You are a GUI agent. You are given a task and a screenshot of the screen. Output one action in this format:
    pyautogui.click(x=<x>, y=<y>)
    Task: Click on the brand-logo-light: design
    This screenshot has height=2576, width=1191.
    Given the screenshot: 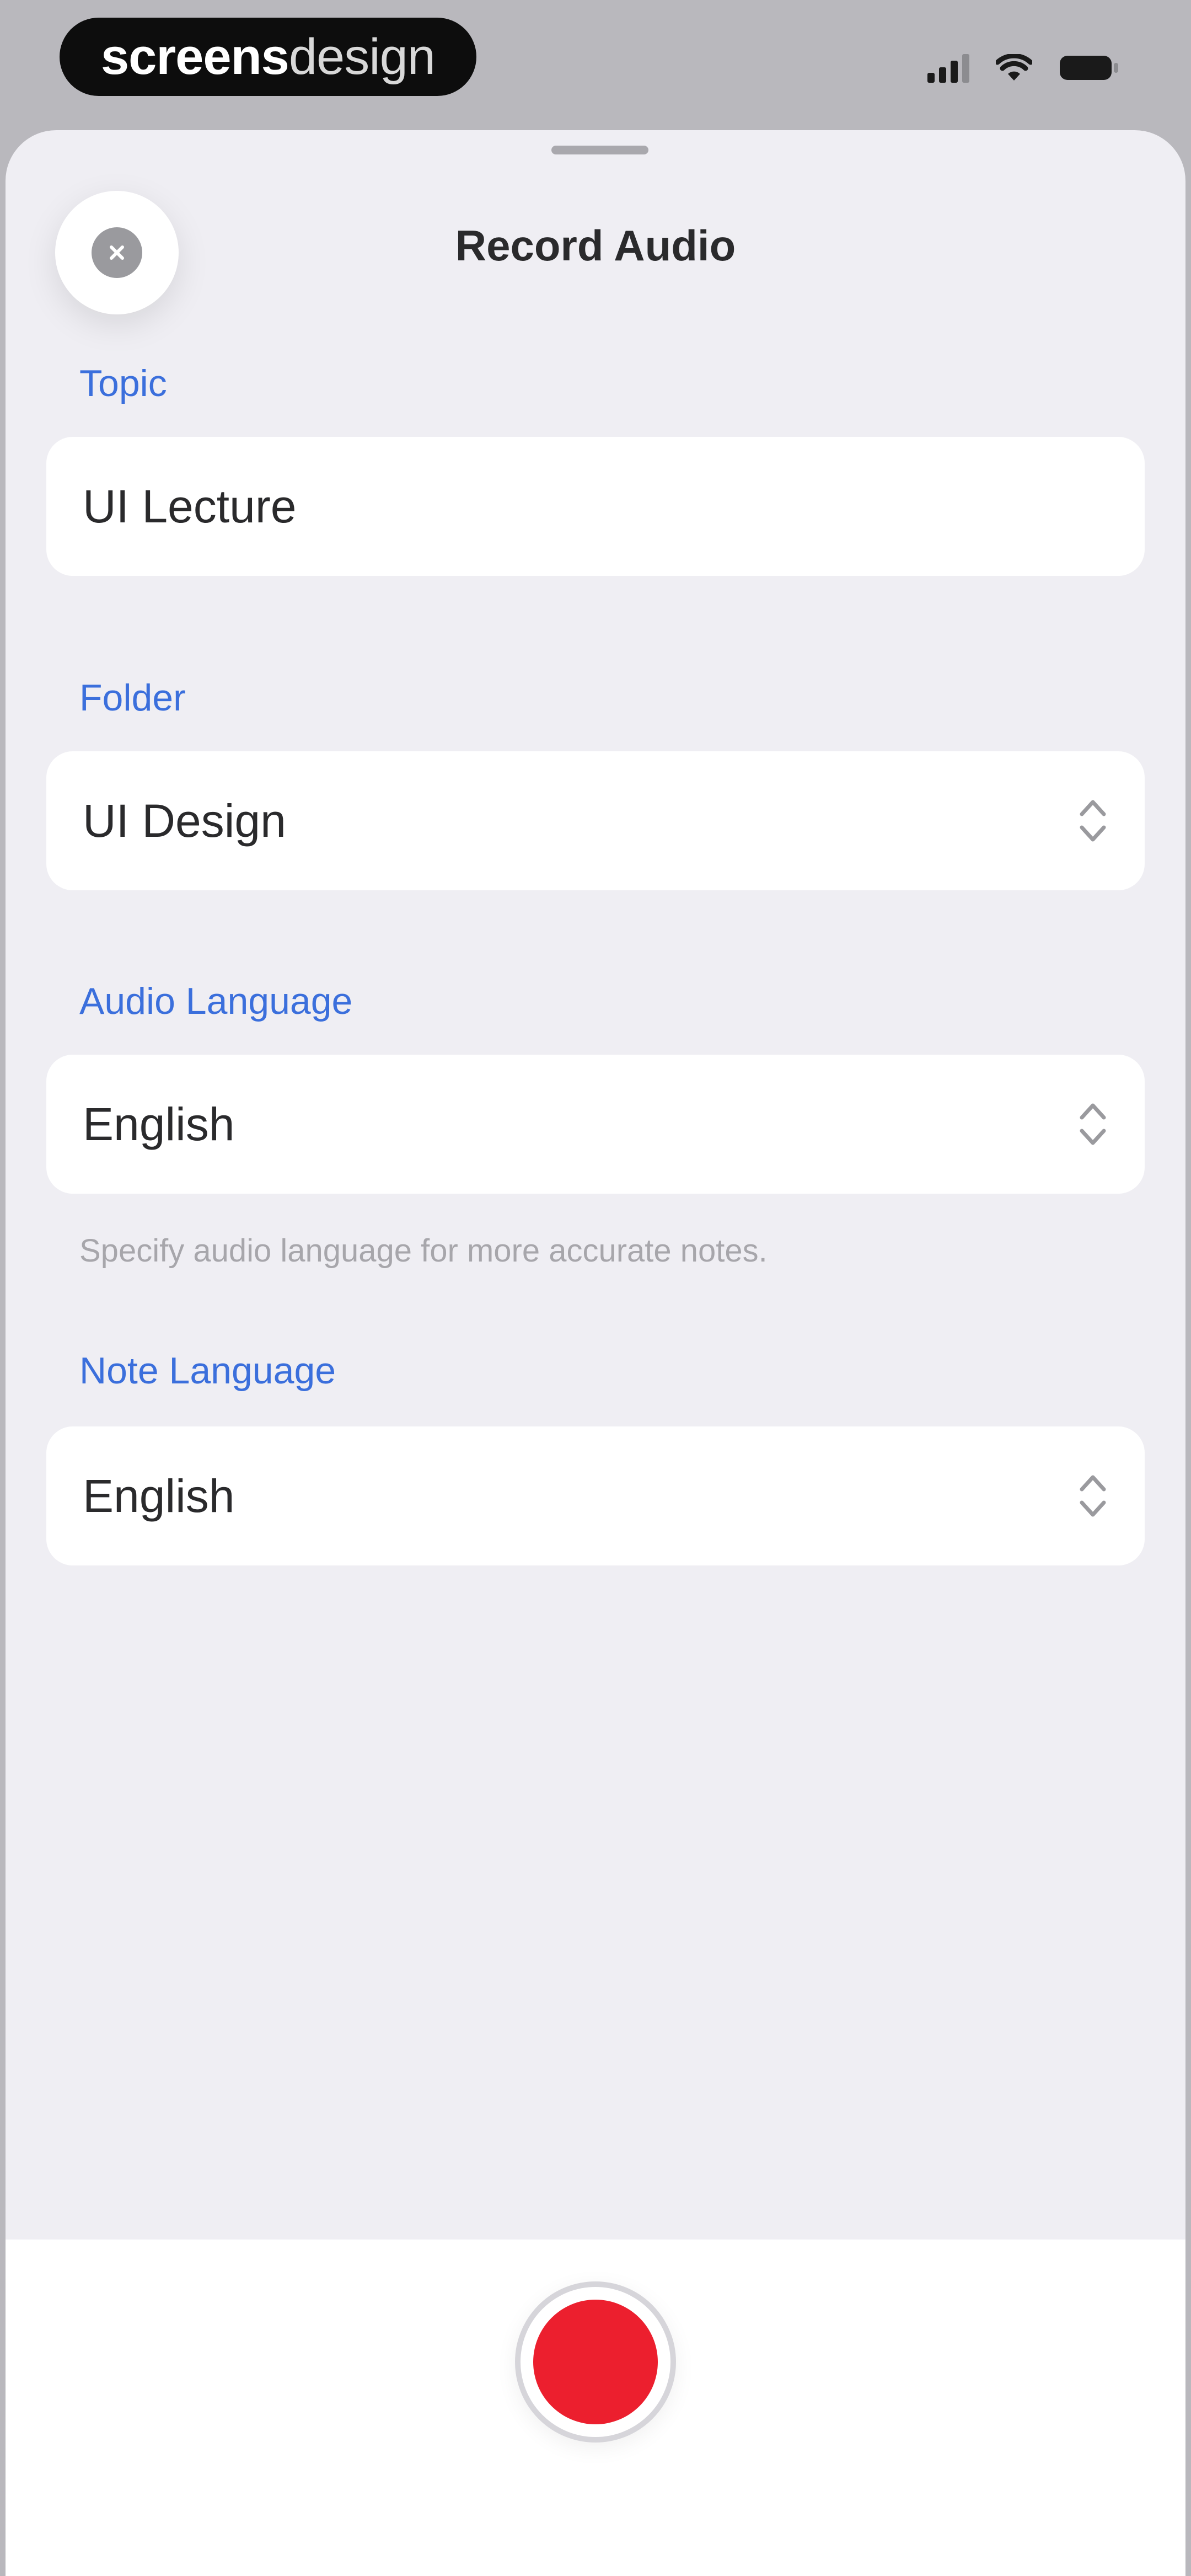 What is the action you would take?
    pyautogui.click(x=362, y=56)
    